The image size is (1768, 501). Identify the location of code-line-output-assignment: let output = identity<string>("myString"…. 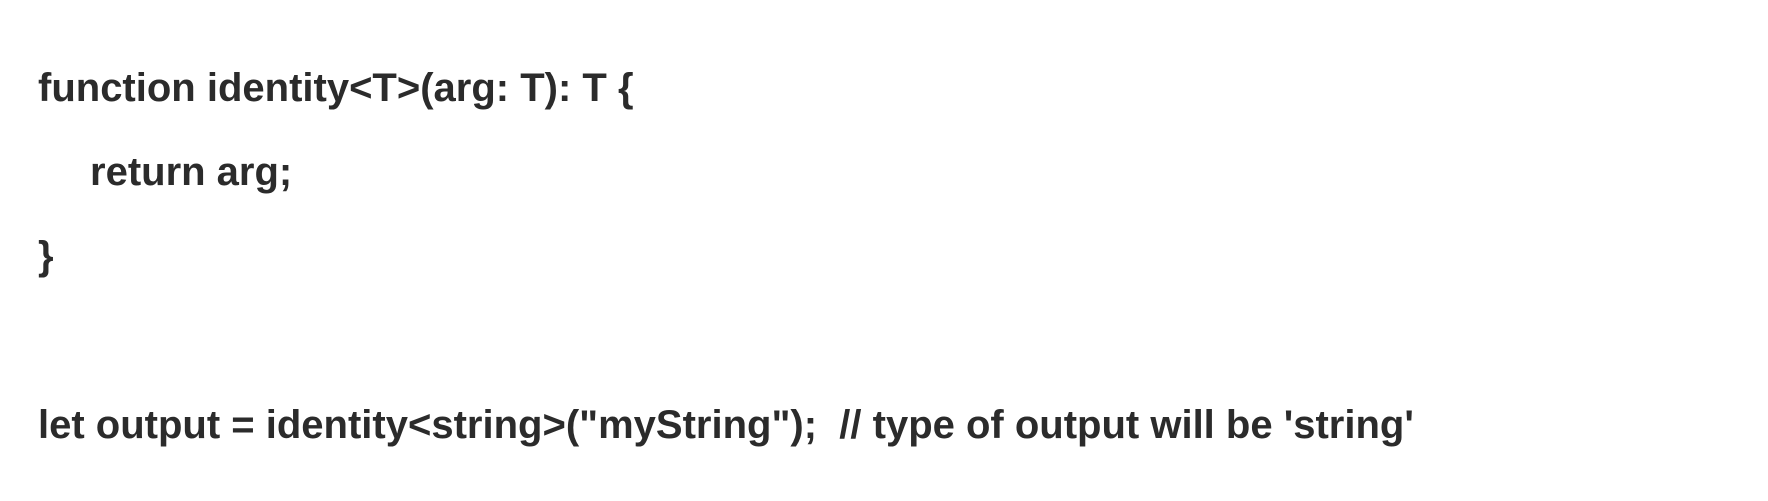
(726, 425).